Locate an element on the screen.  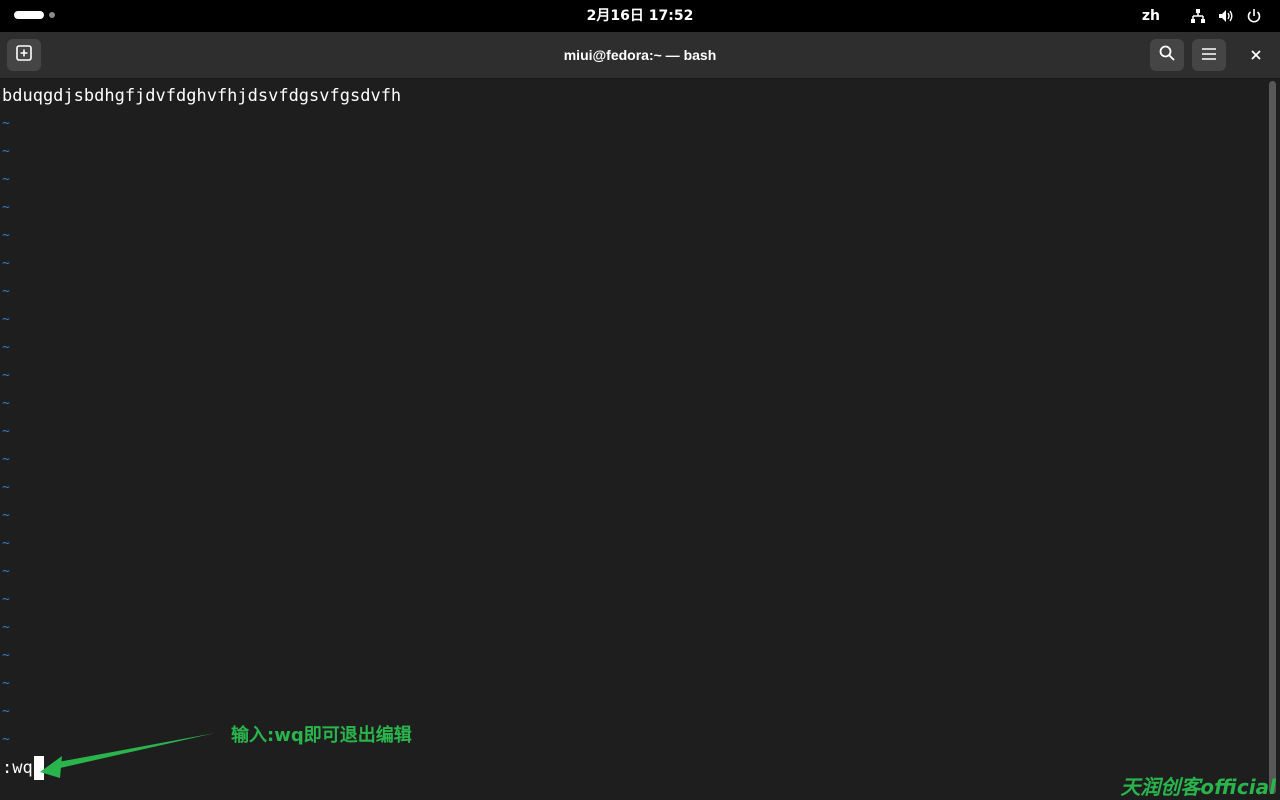
text-cursor is located at coordinates (38, 768).